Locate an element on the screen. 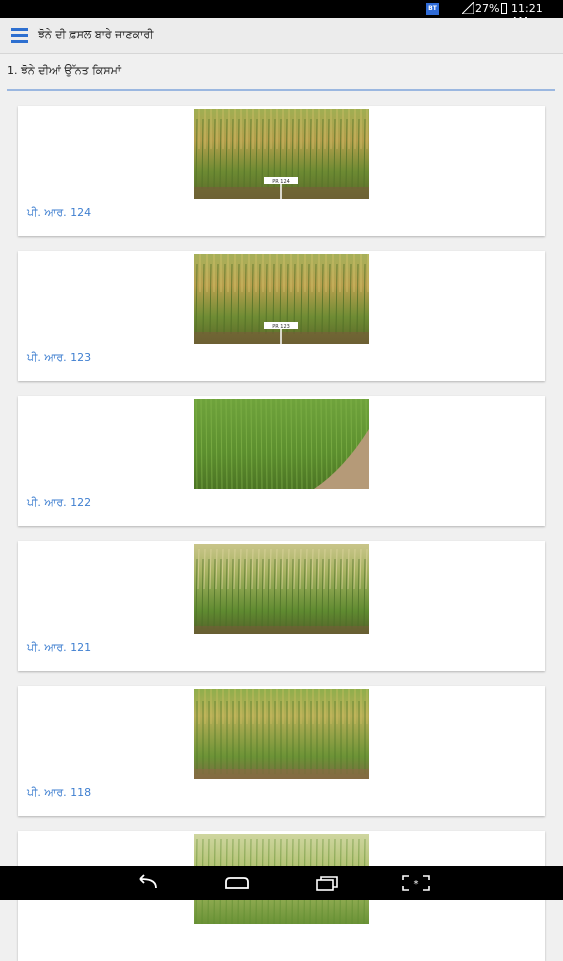 This screenshot has width=563, height=961. signal-icon is located at coordinates (468, 8).